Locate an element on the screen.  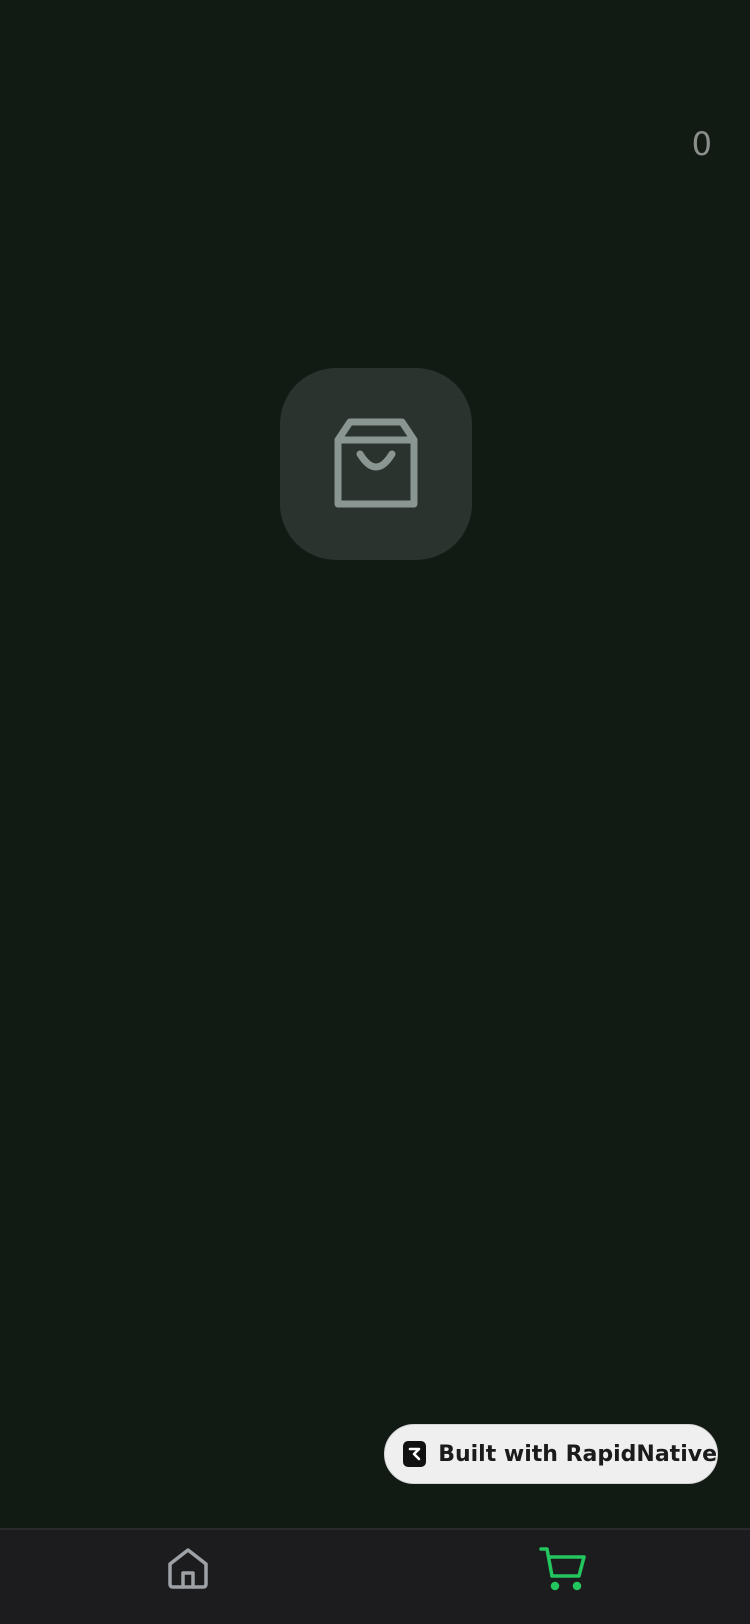
rapidnative-logo-icon is located at coordinates (415, 1454).